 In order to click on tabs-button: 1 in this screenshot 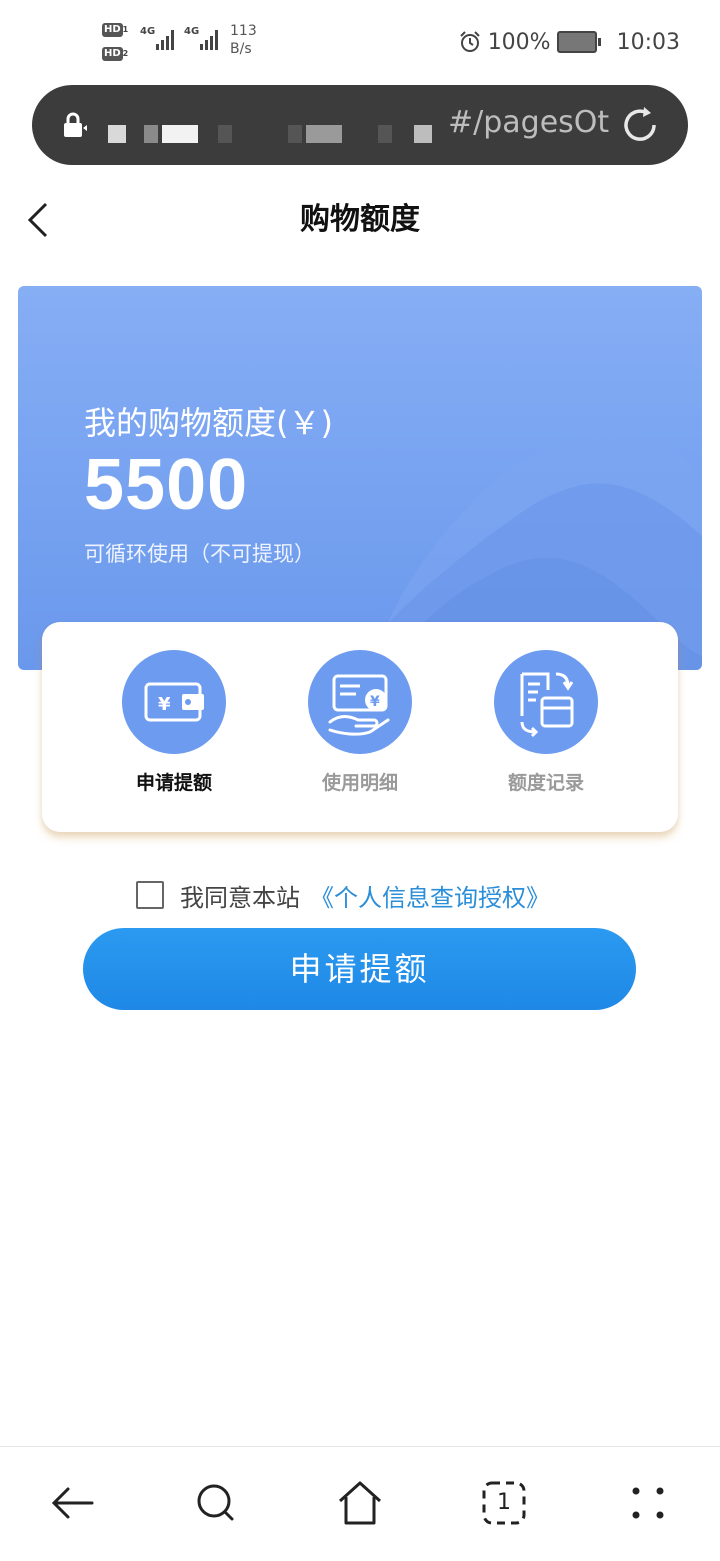, I will do `click(504, 1503)`.